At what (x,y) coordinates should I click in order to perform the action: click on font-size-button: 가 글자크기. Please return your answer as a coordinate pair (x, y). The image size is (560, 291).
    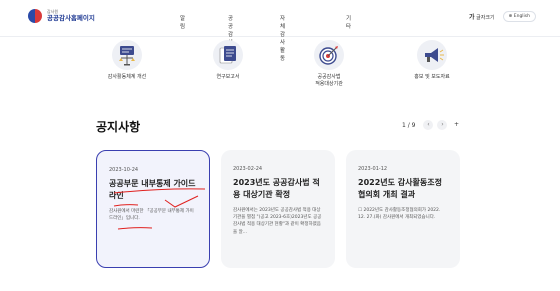
    Looking at the image, I should click on (482, 16).